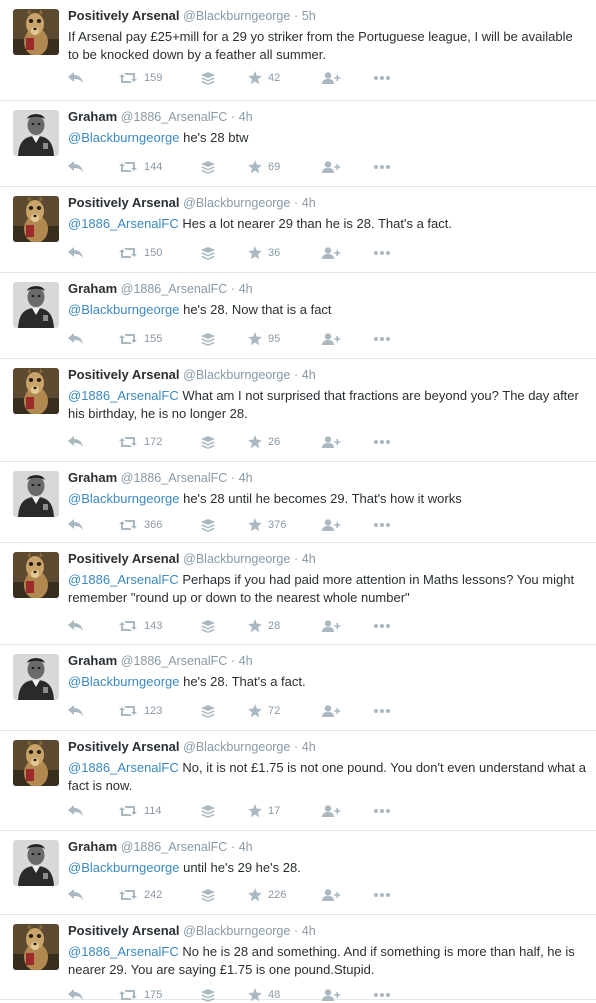  Describe the element at coordinates (140, 78) in the screenshot. I see `retweet-button: 159` at that location.